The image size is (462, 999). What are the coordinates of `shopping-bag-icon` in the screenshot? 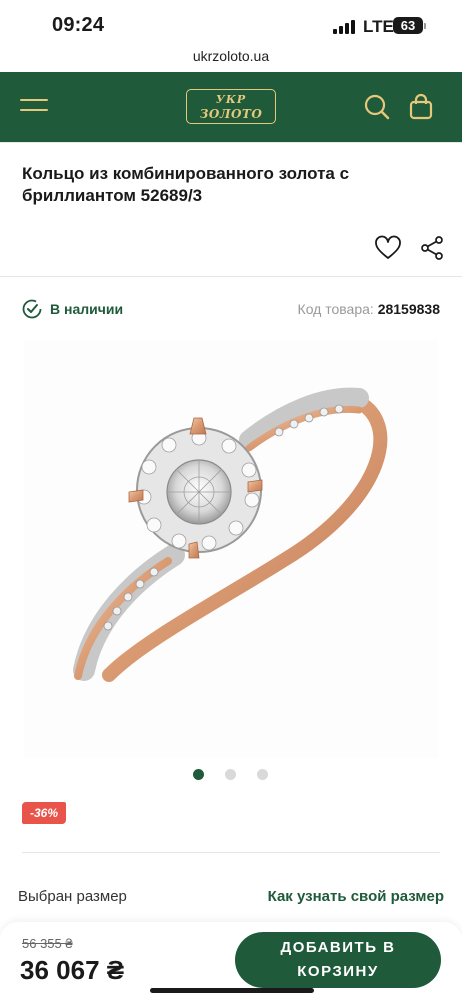 It's located at (421, 107).